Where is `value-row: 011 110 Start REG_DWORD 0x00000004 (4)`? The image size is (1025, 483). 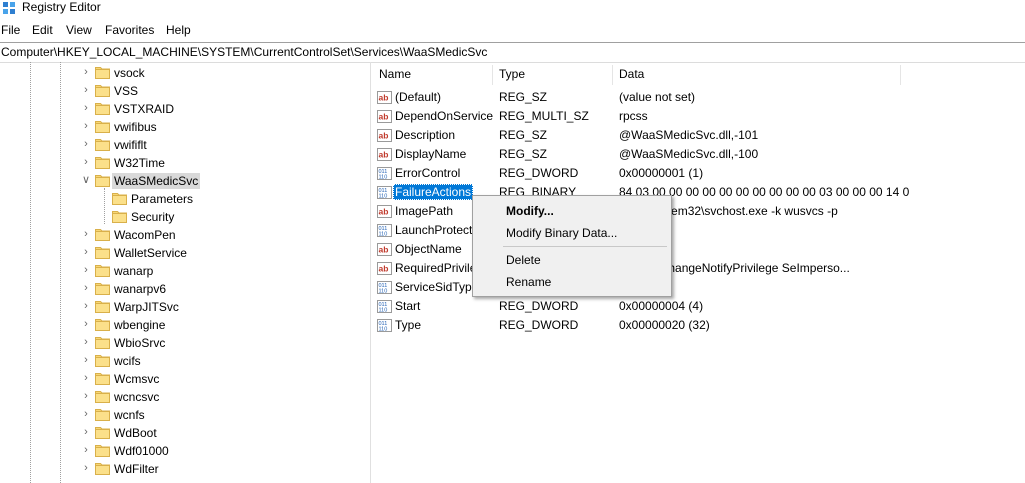 value-row: 011 110 Start REG_DWORD 0x00000004 (4) is located at coordinates (698, 306).